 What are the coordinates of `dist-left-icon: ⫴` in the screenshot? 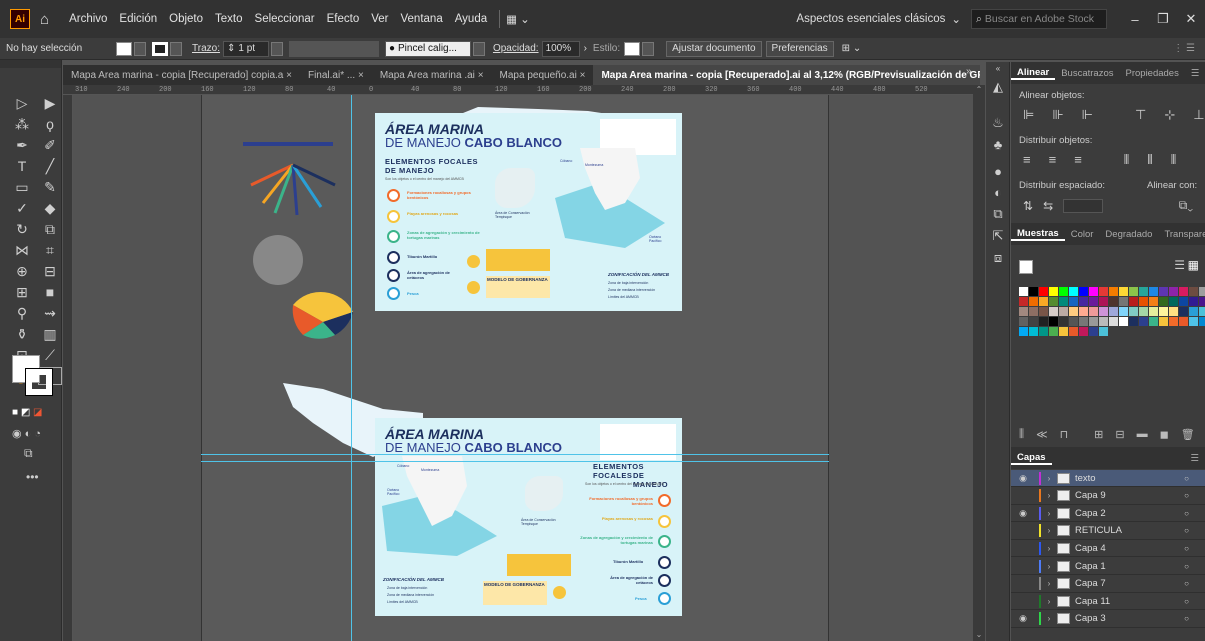 It's located at (1126, 160).